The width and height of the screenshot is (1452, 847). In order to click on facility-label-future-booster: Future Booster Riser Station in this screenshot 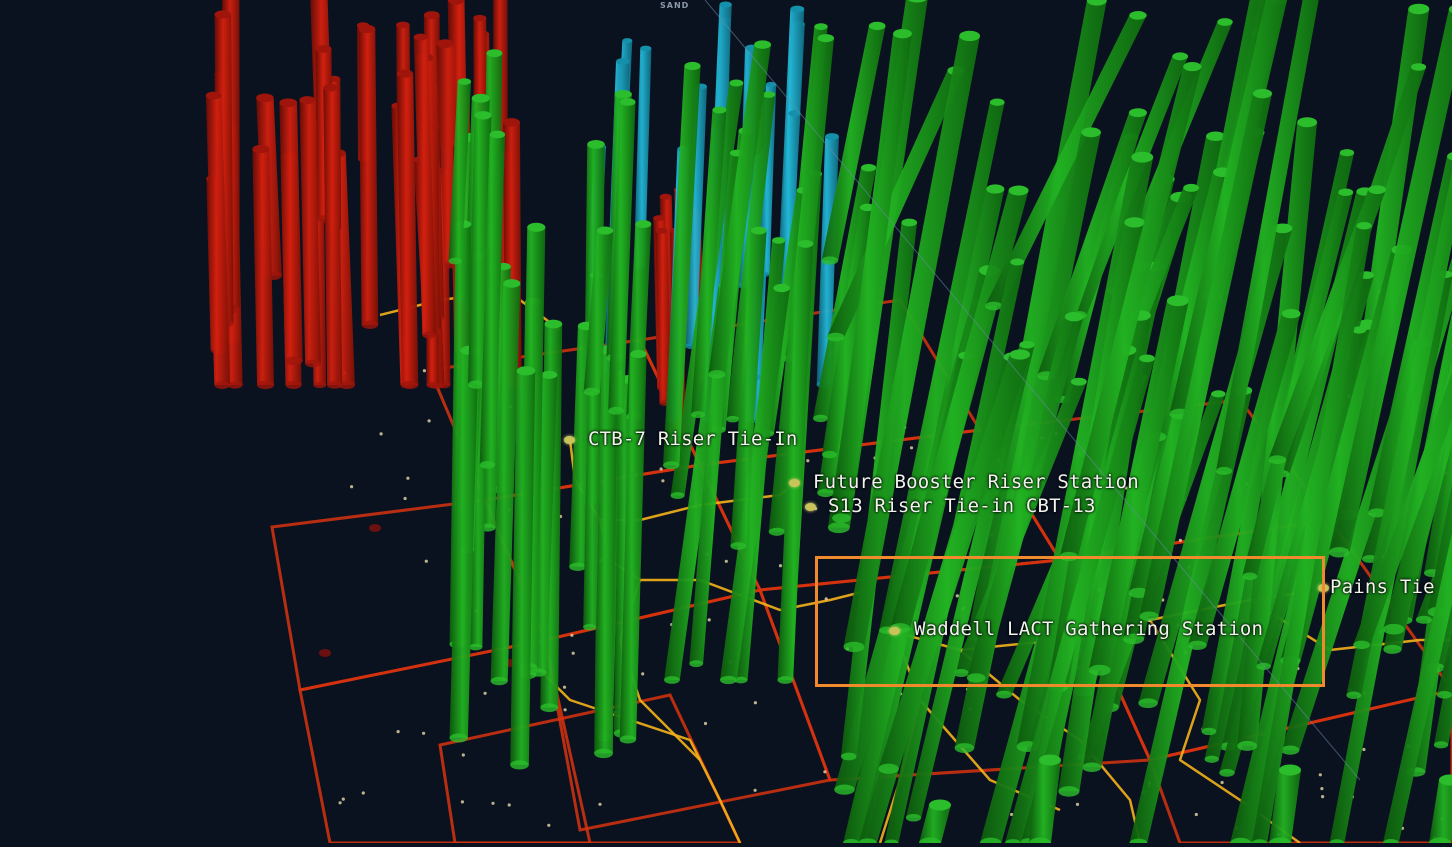, I will do `click(976, 482)`.